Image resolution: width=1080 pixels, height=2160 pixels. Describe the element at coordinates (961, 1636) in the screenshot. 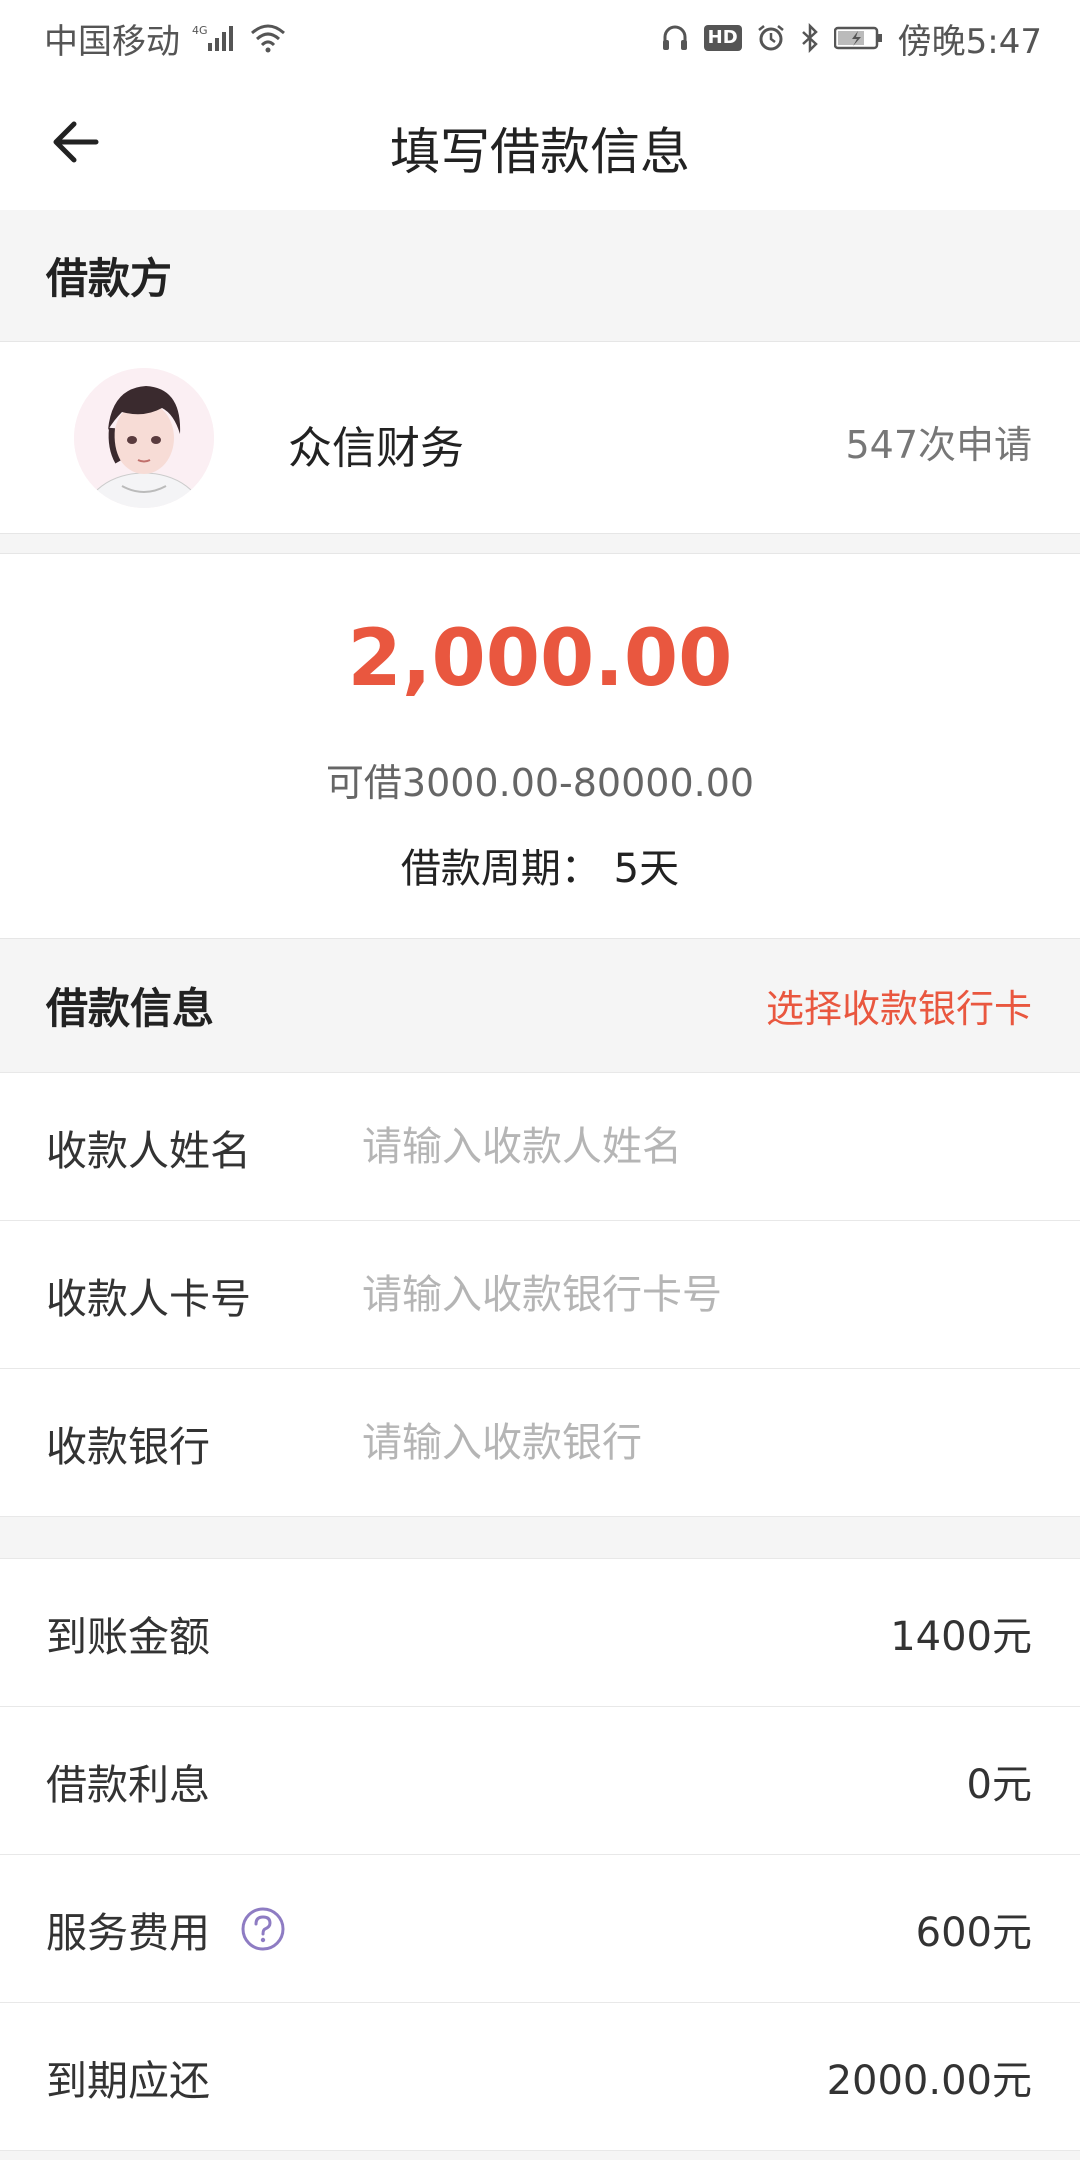

I see `received-amount-value: 1400元` at that location.